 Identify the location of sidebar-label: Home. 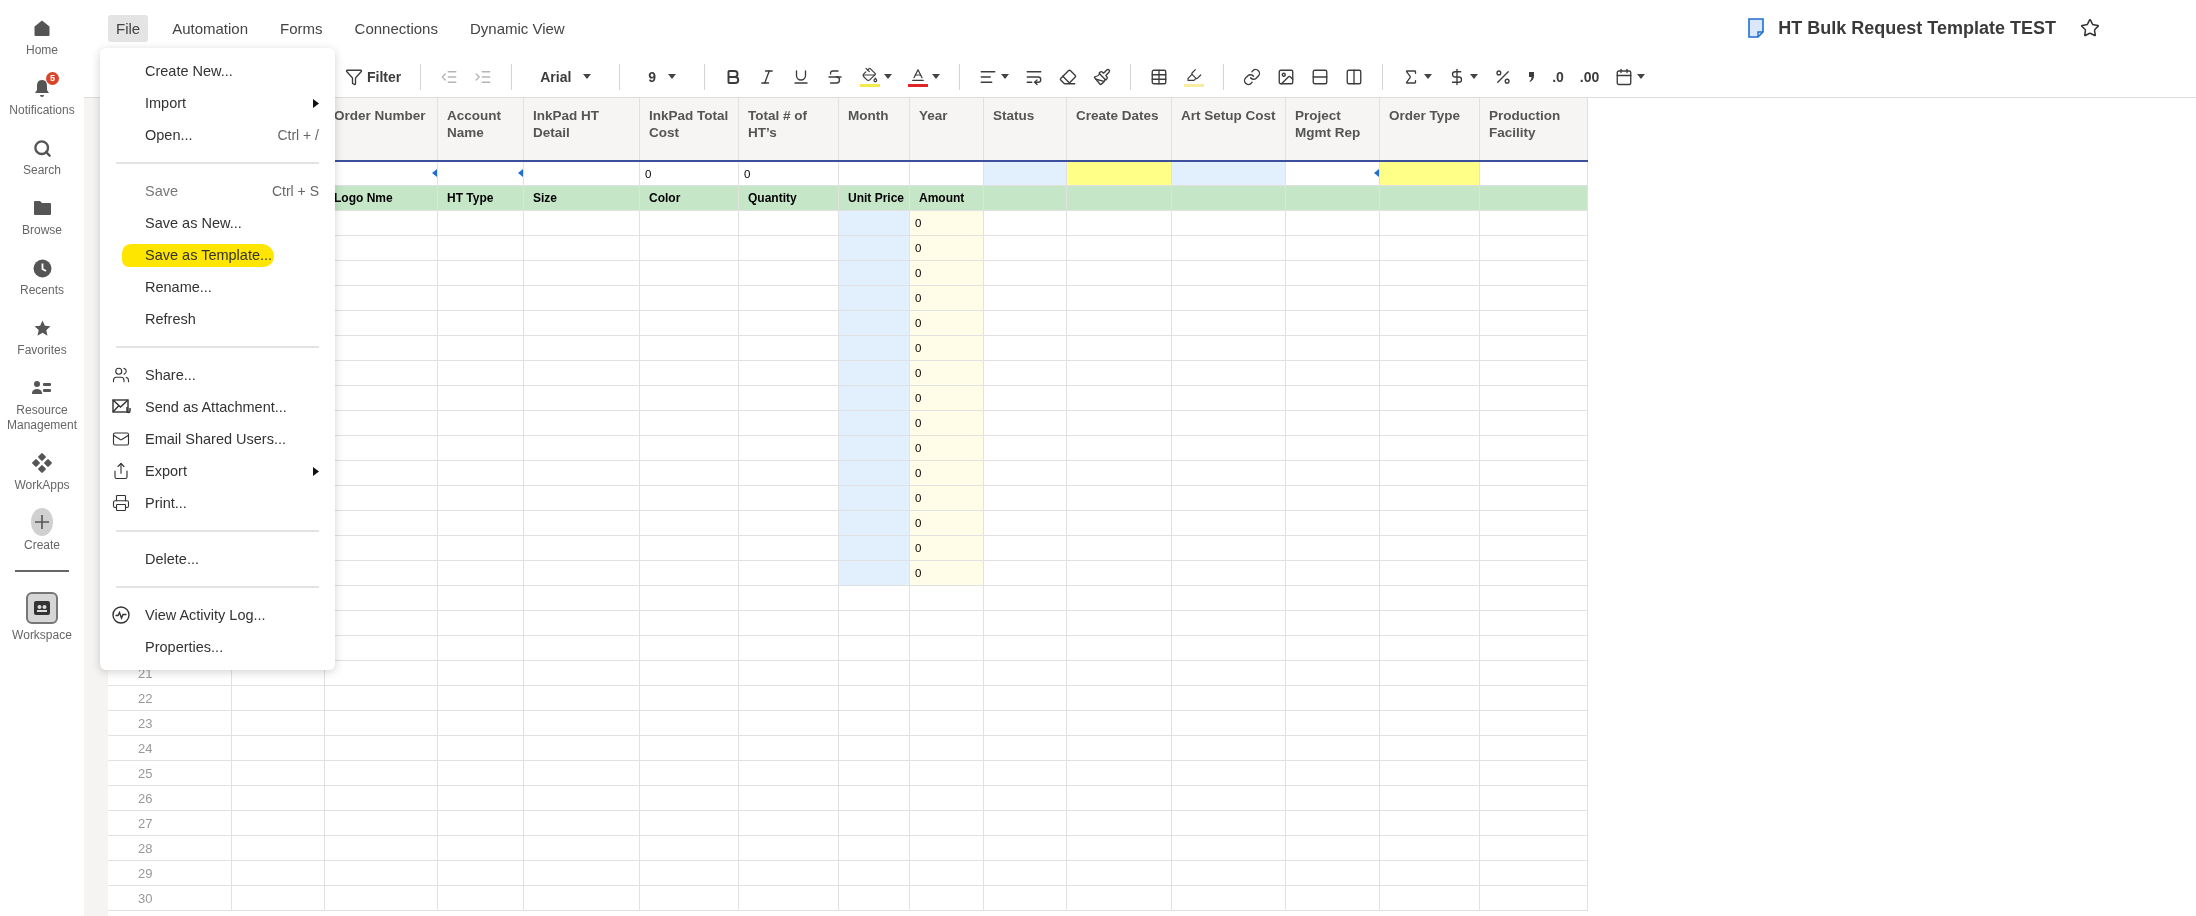
(42, 50).